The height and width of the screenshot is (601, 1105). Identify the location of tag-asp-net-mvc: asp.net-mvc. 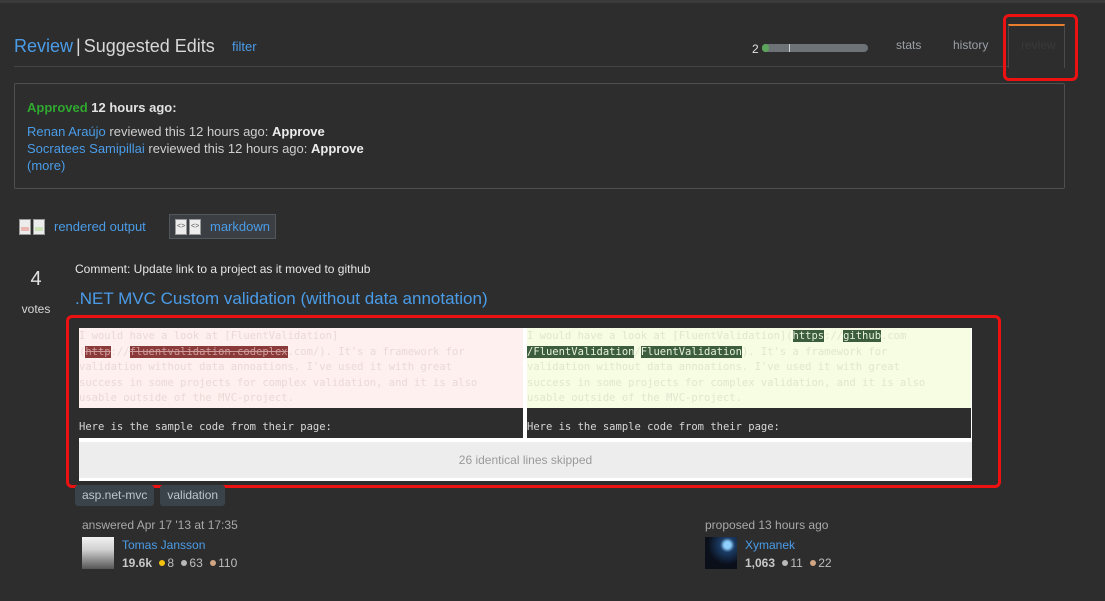
(115, 495).